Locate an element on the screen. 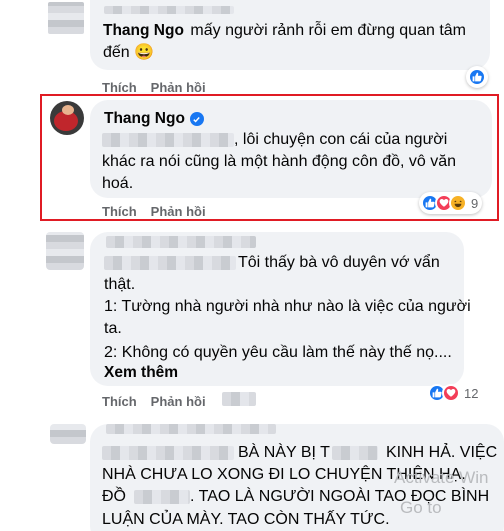 The image size is (504, 531). haha-reaction-icon is located at coordinates (458, 203).